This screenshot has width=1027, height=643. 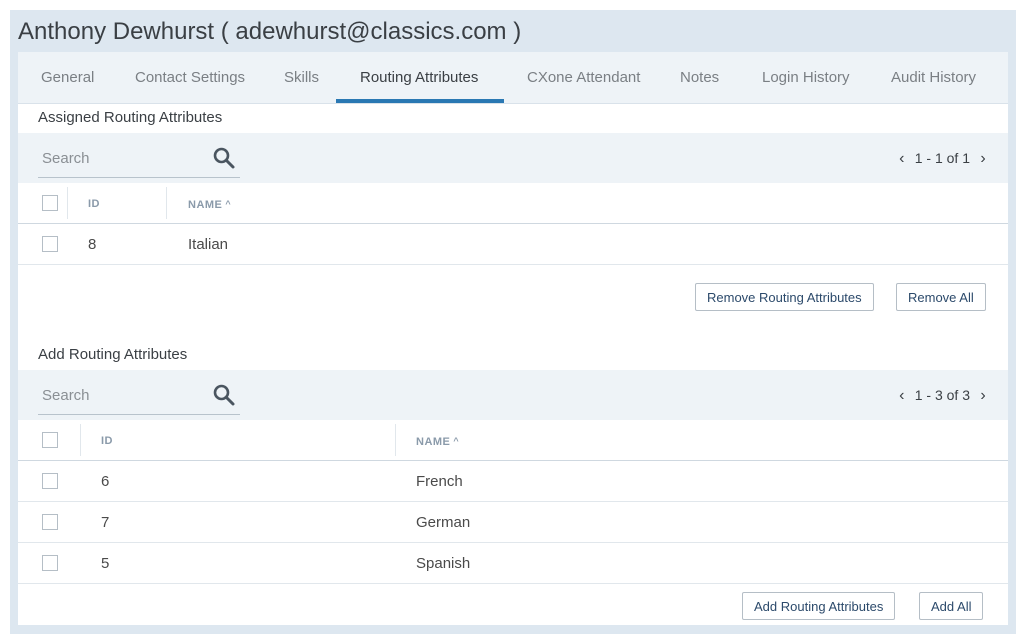 What do you see at coordinates (190, 77) in the screenshot?
I see `tab-contact-settings: Contact Settings` at bounding box center [190, 77].